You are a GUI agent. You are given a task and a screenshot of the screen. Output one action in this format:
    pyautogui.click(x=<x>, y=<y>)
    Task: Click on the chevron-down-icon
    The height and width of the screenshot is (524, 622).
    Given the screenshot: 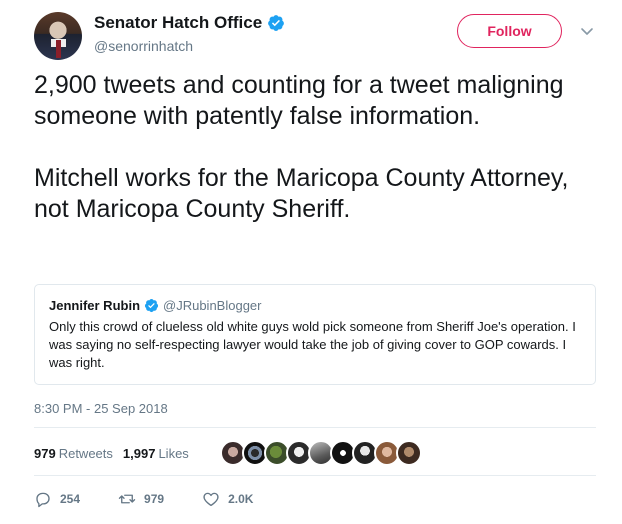 What is the action you would take?
    pyautogui.click(x=587, y=31)
    